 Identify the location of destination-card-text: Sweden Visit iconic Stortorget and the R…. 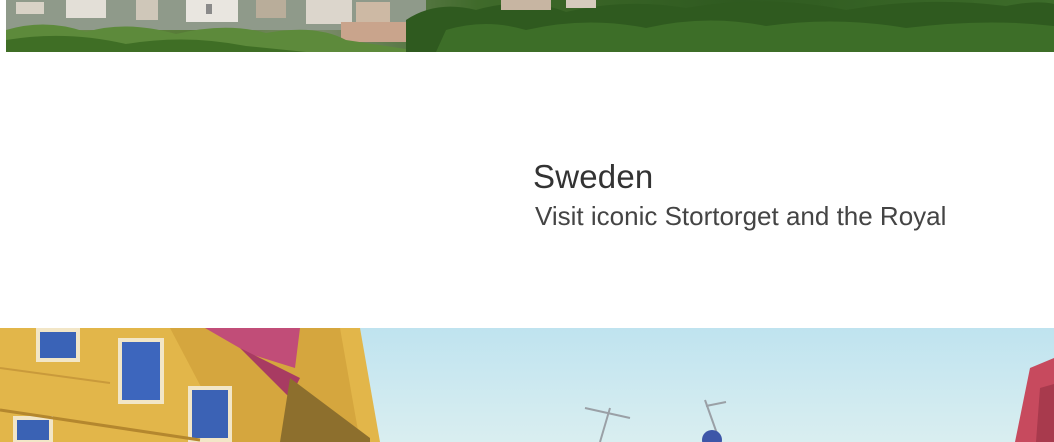
(793, 195).